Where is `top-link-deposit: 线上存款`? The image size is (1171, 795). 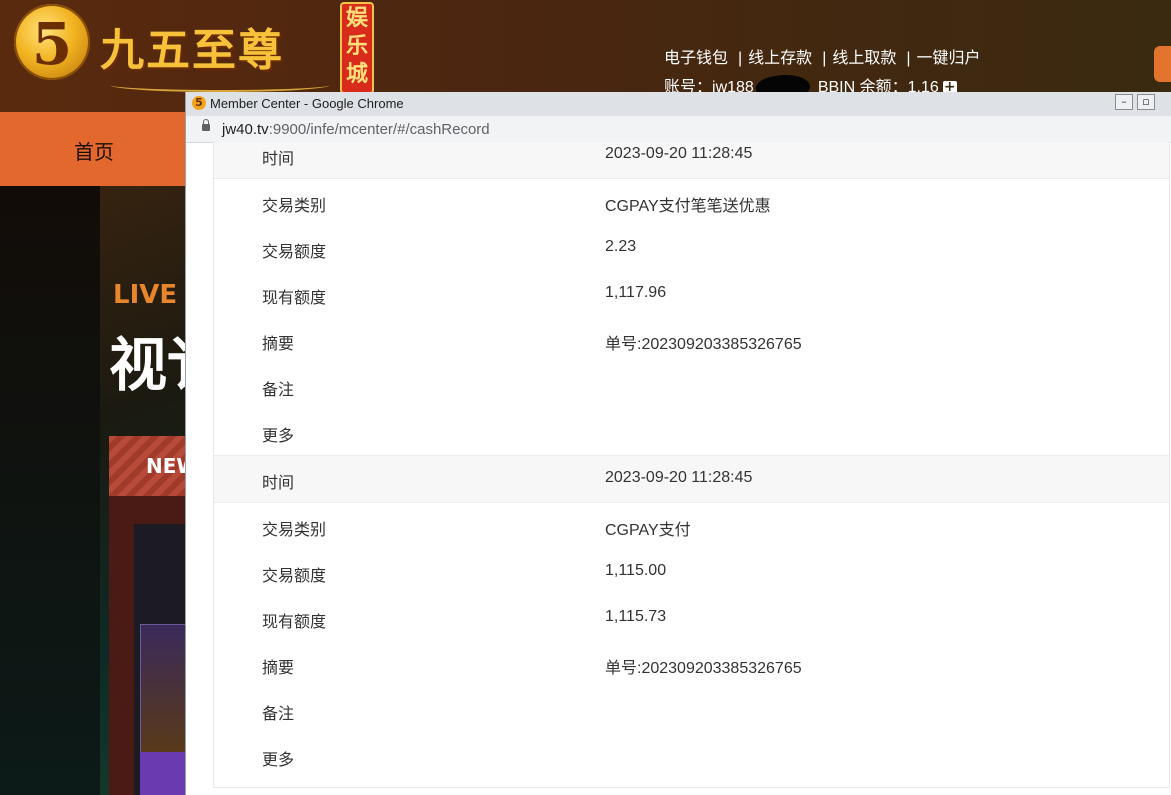 top-link-deposit: 线上存款 is located at coordinates (780, 58).